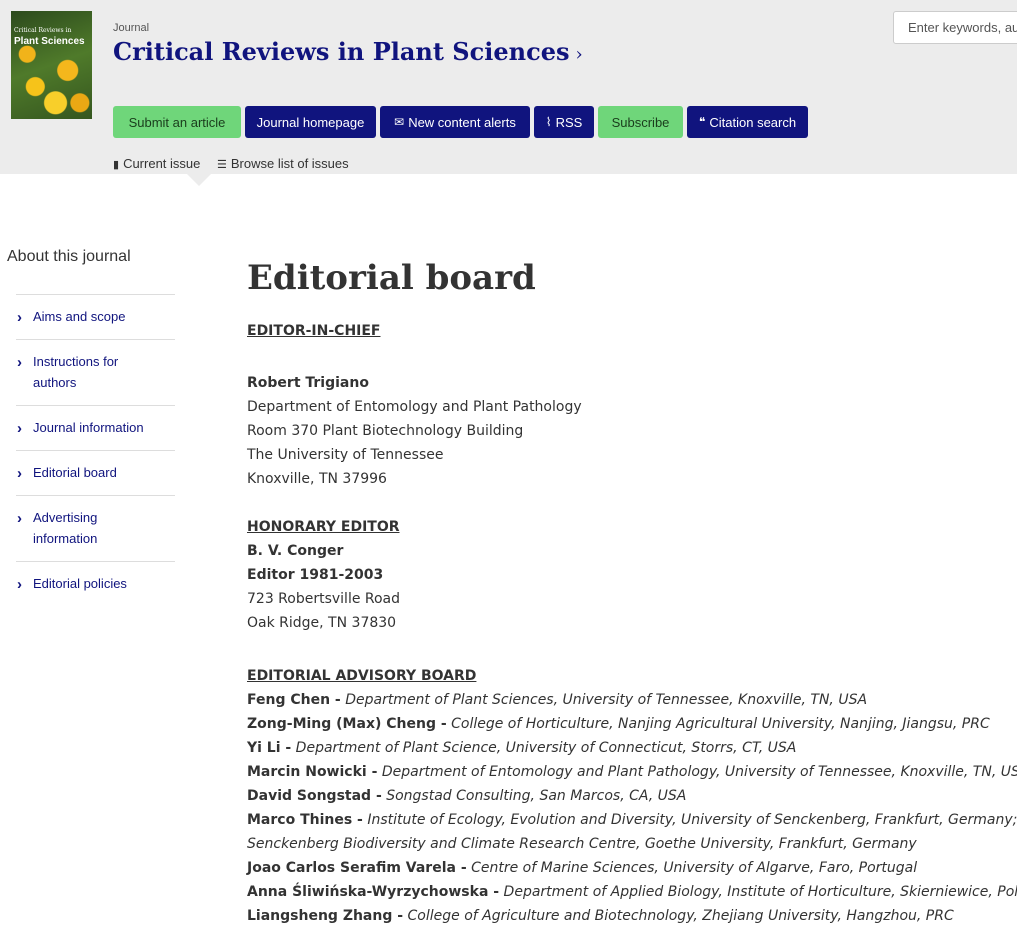  I want to click on advisory-board-heading: EDITORIAL ADVISORY BOARD, so click(362, 676).